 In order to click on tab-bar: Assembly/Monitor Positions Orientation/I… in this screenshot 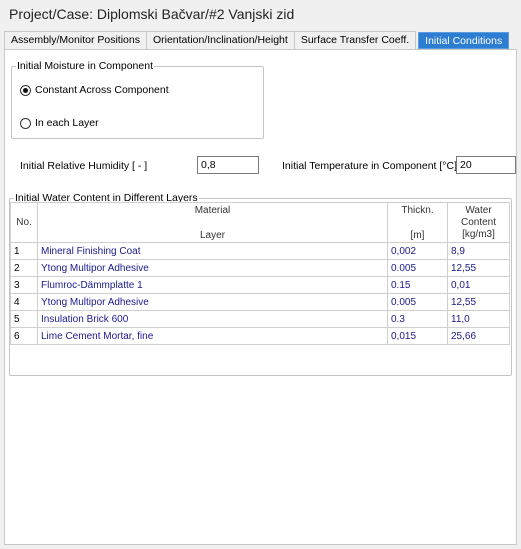, I will do `click(257, 40)`.